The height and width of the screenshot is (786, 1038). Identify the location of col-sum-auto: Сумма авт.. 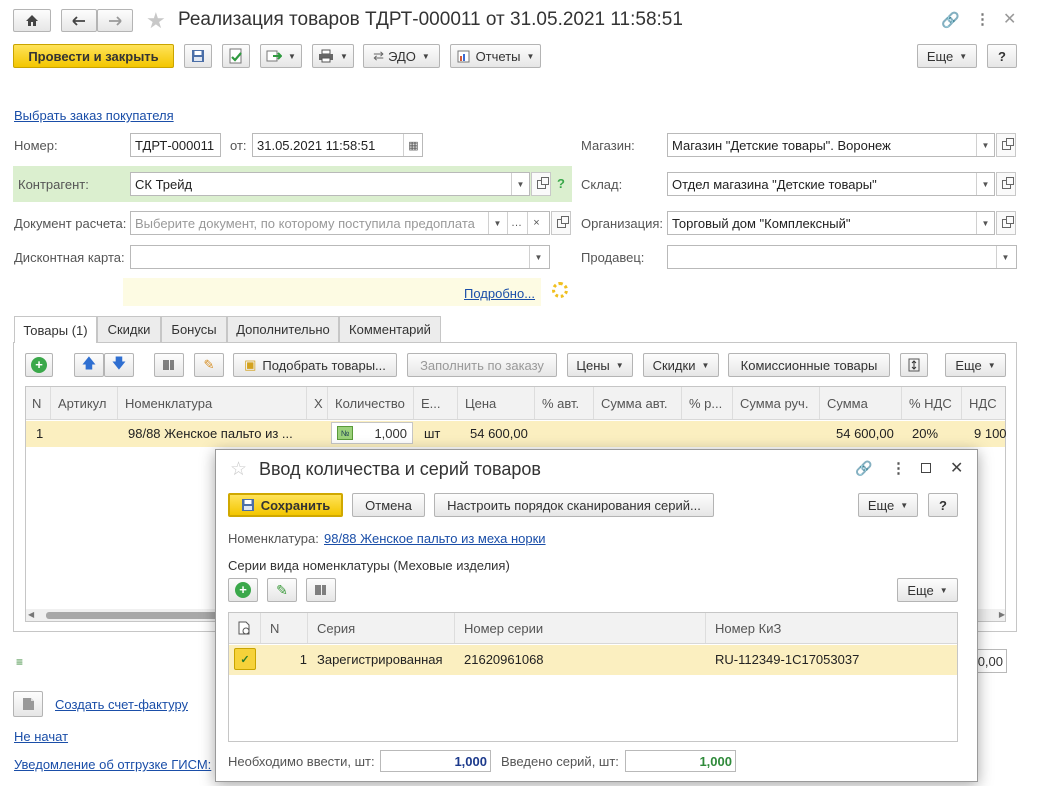
(638, 403).